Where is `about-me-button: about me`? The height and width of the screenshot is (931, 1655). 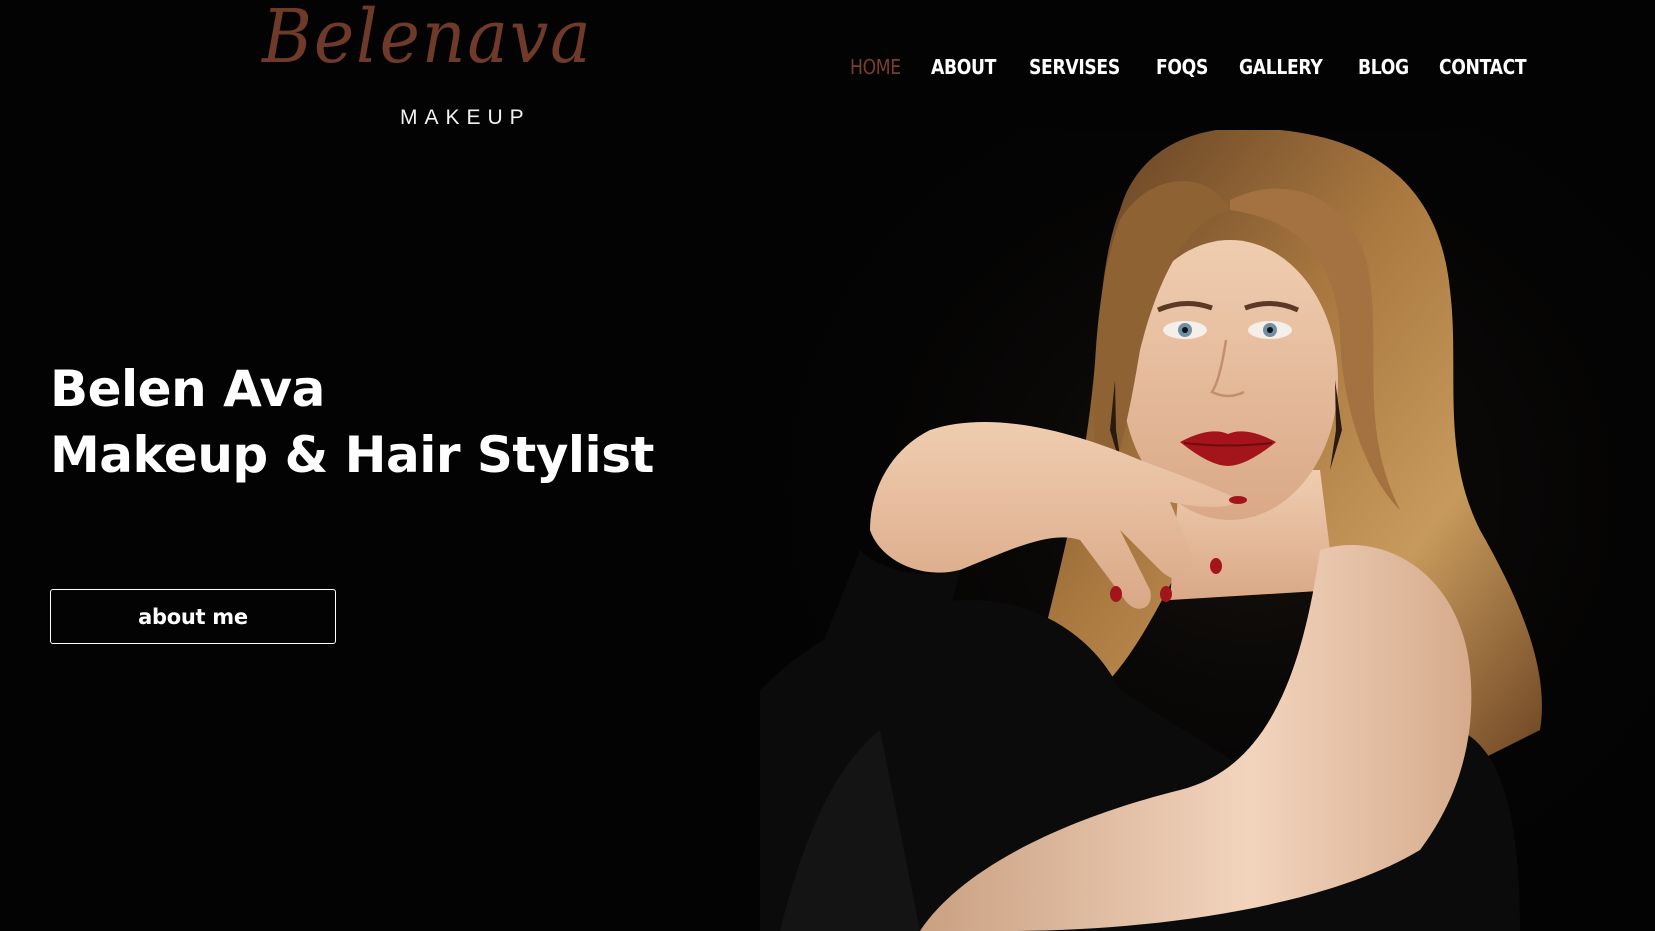 about-me-button: about me is located at coordinates (193, 616).